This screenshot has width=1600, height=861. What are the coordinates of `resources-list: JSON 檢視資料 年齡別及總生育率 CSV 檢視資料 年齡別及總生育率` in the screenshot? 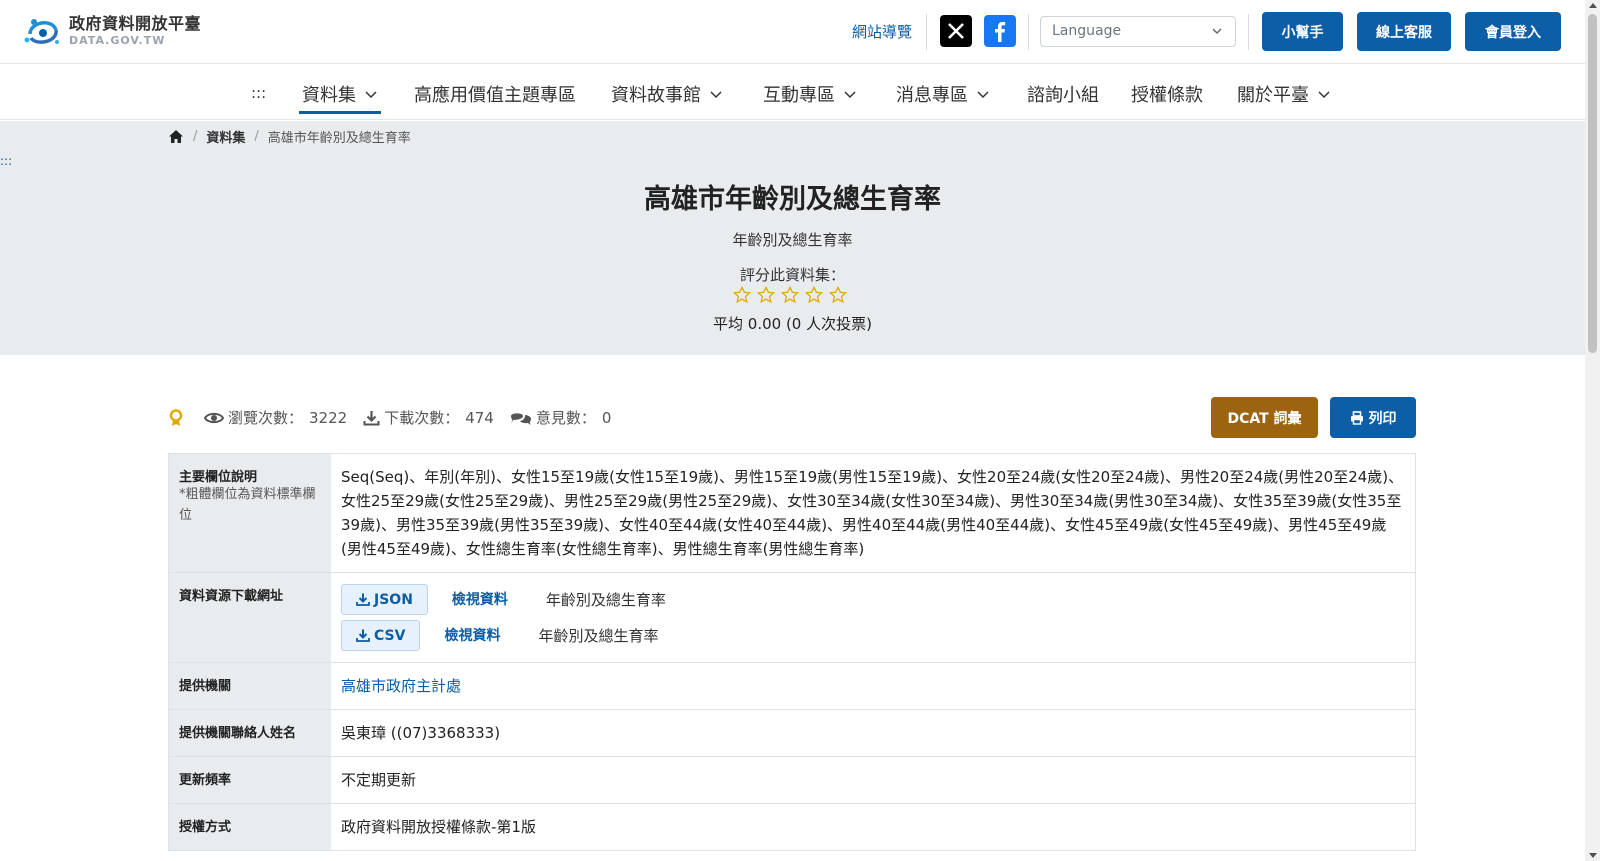 It's located at (873, 617).